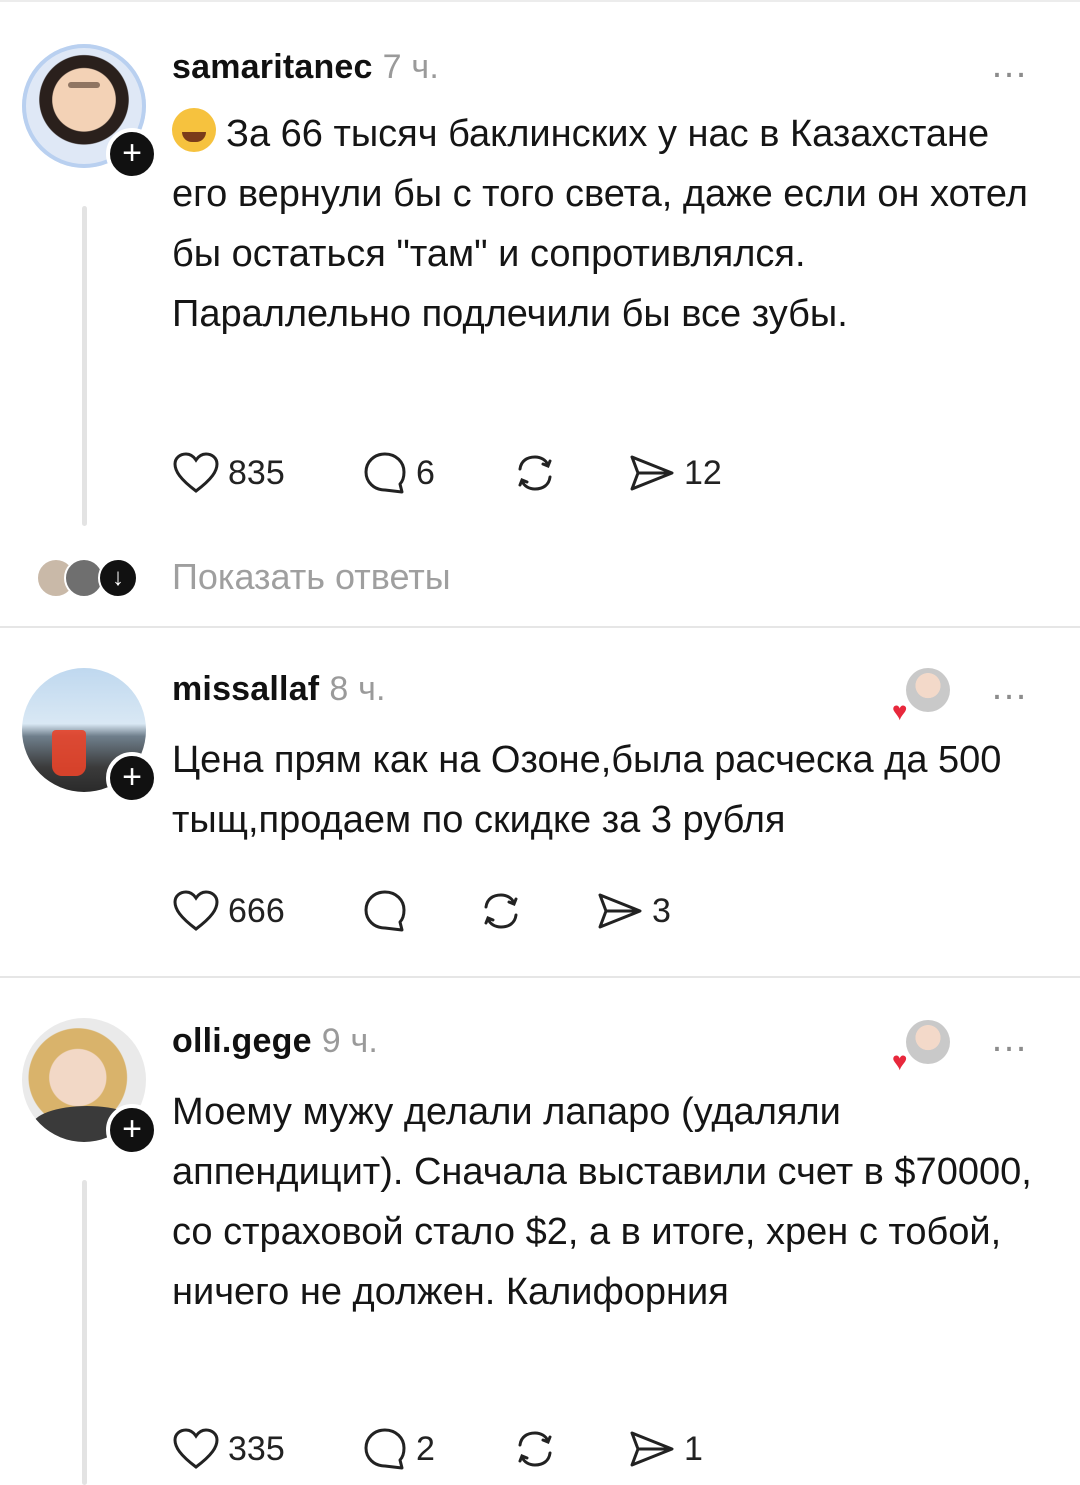 The image size is (1080, 1485). I want to click on share-button: 12, so click(675, 473).